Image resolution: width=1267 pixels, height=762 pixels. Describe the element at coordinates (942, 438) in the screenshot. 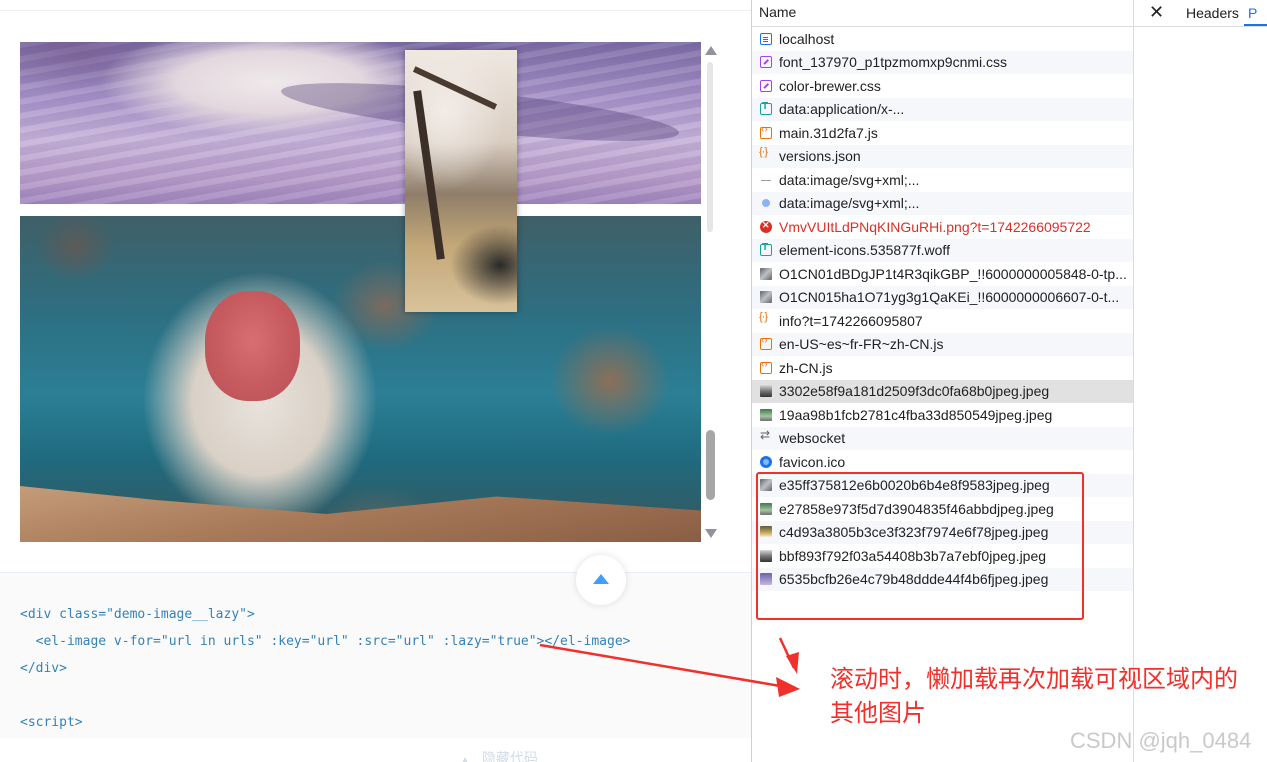

I see `request-row: websocket` at that location.